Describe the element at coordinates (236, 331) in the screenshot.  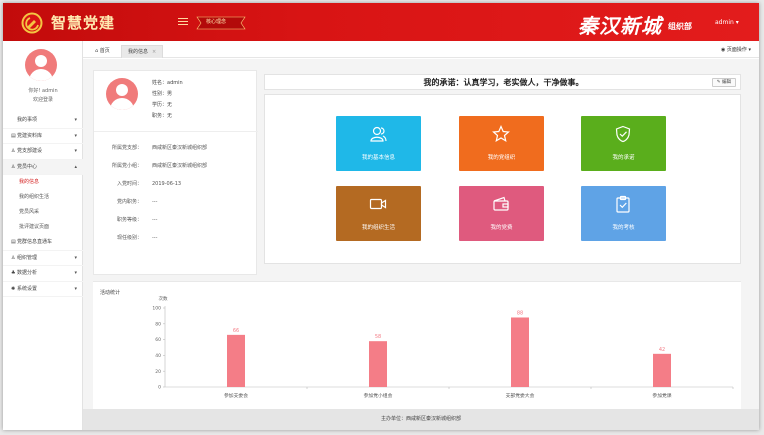
I see `bar-value-label: 66` at that location.